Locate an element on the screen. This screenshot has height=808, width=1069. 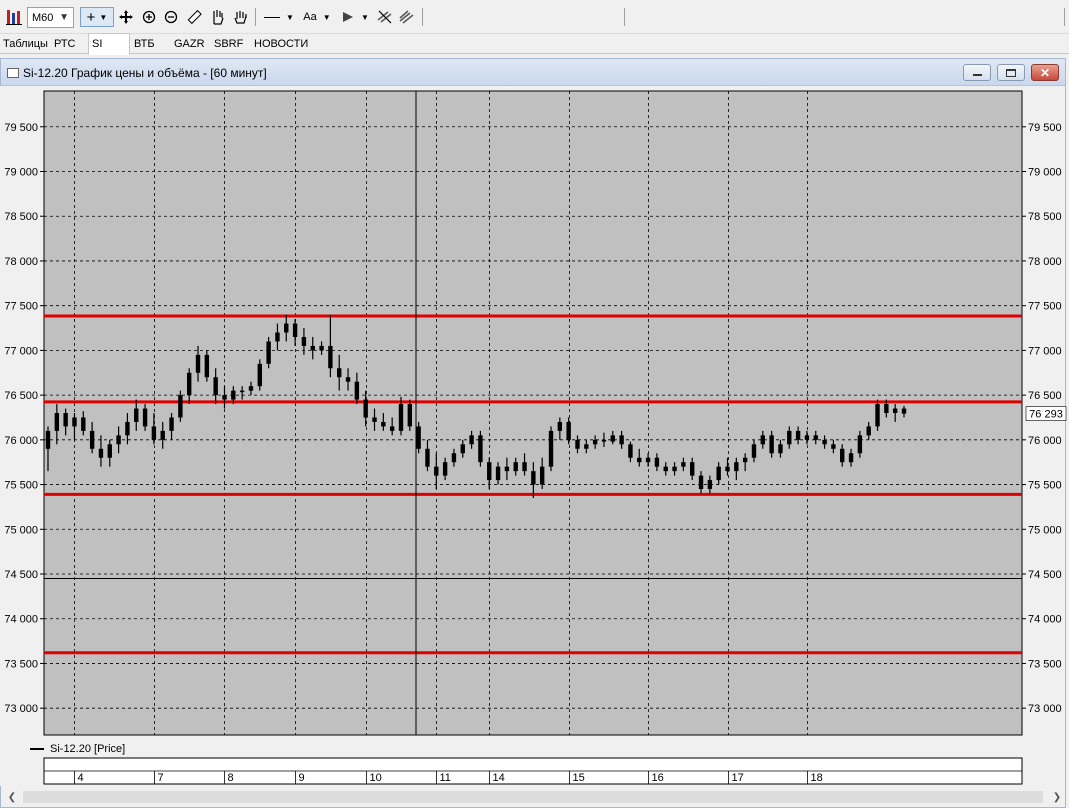
x-day-label: 10 is located at coordinates (376, 778).